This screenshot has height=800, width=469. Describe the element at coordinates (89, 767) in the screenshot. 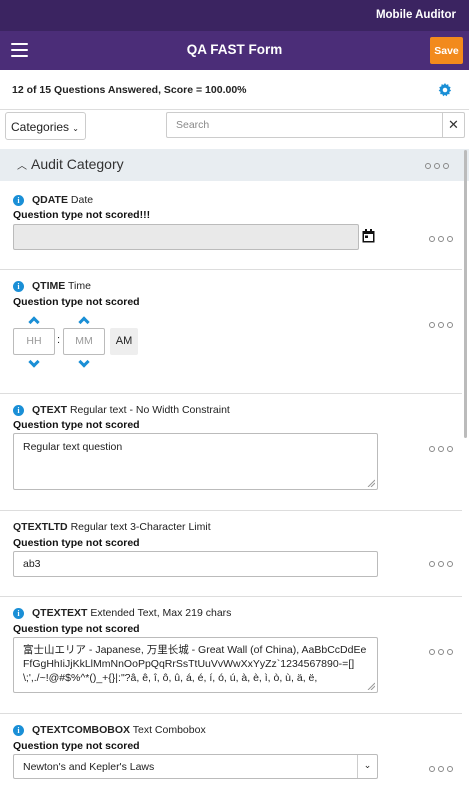

I see `combobox-value: Newton's and Kepler's Laws` at that location.